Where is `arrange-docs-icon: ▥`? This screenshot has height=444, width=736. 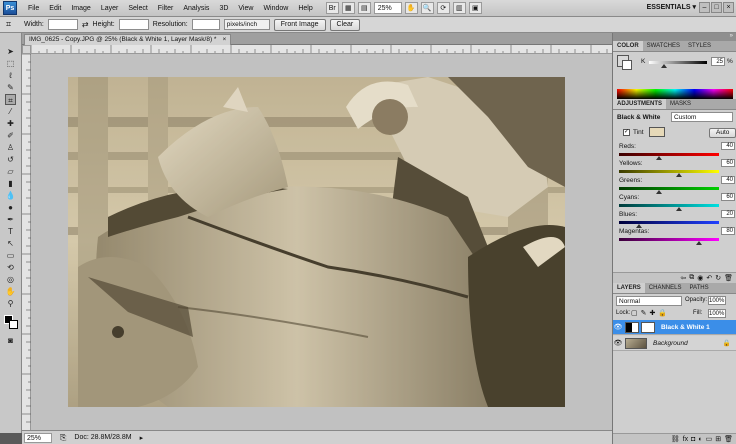
arrange-docs-icon: ▥ is located at coordinates (459, 8).